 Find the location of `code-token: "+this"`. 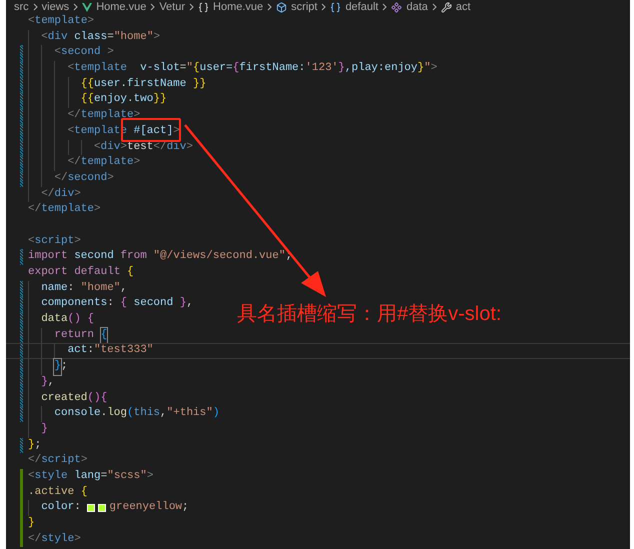

code-token: "+this" is located at coordinates (189, 414).